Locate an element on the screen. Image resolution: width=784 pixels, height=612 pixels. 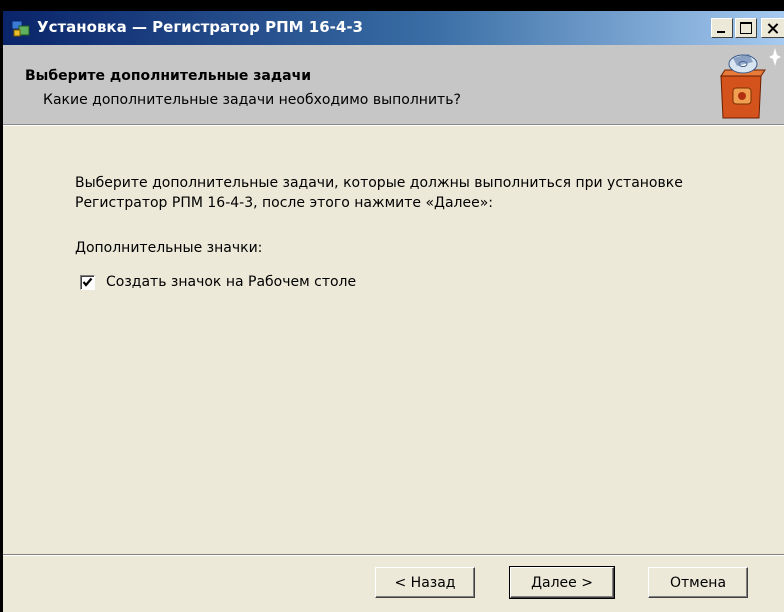
installer-app-icon is located at coordinates (20, 28).